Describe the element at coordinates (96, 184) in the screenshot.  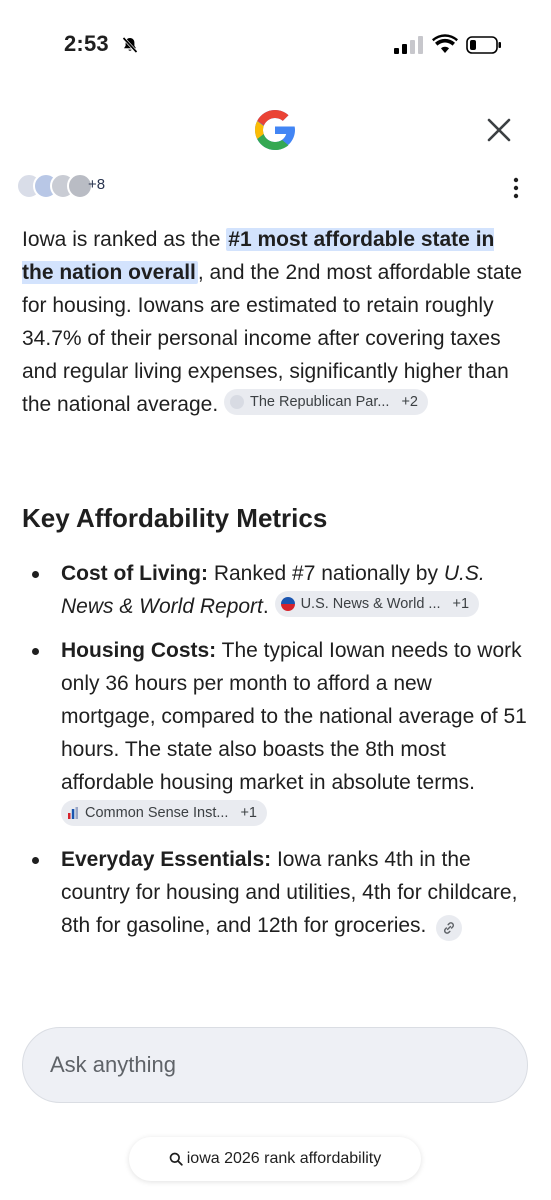
I see `more-sources-count: +8` at that location.